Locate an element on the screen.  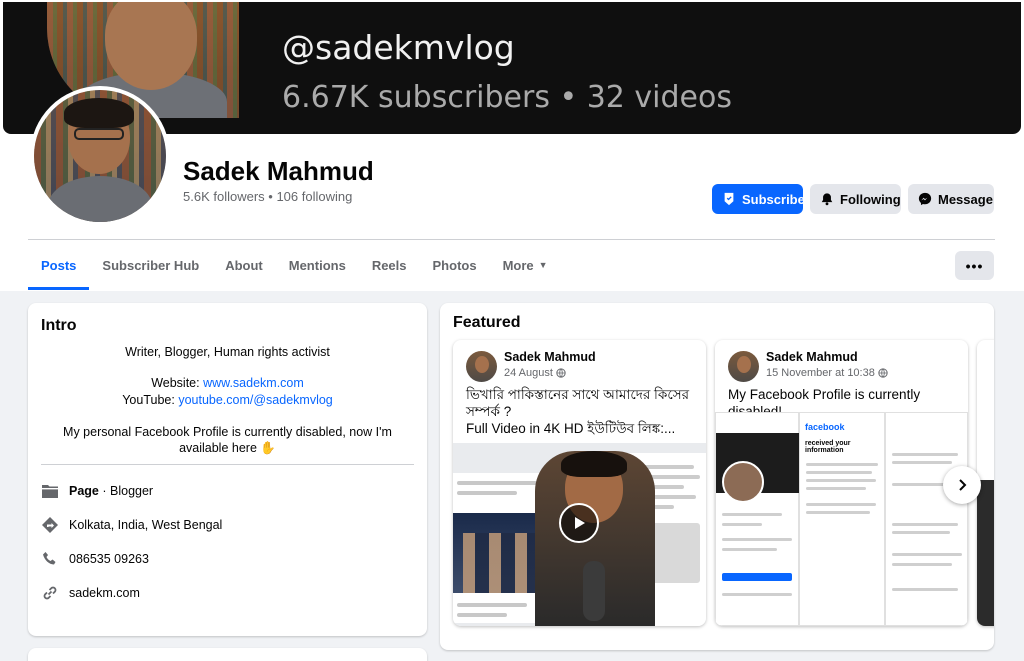
tab-photos: Photos is located at coordinates (455, 265).